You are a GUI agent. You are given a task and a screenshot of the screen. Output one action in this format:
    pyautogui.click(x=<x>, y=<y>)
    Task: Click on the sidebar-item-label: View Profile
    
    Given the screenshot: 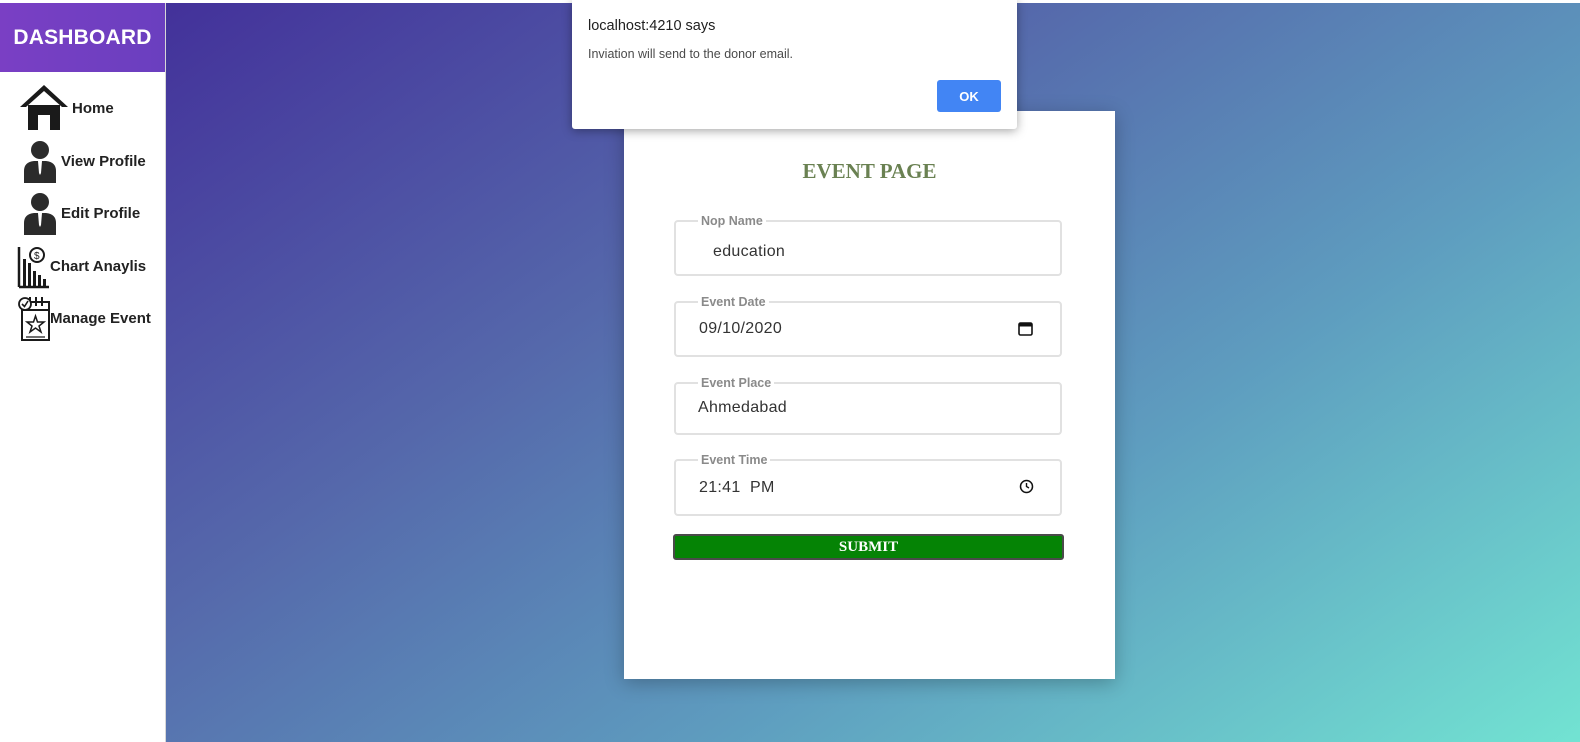 What is the action you would take?
    pyautogui.click(x=103, y=161)
    